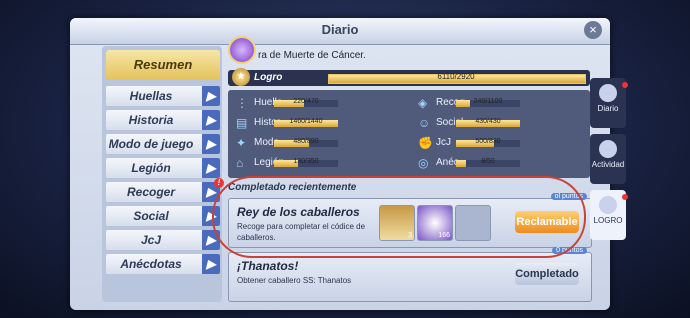 The height and width of the screenshot is (318, 690). Describe the element at coordinates (488, 121) in the screenshot. I see `stat-value: 430/430` at that location.